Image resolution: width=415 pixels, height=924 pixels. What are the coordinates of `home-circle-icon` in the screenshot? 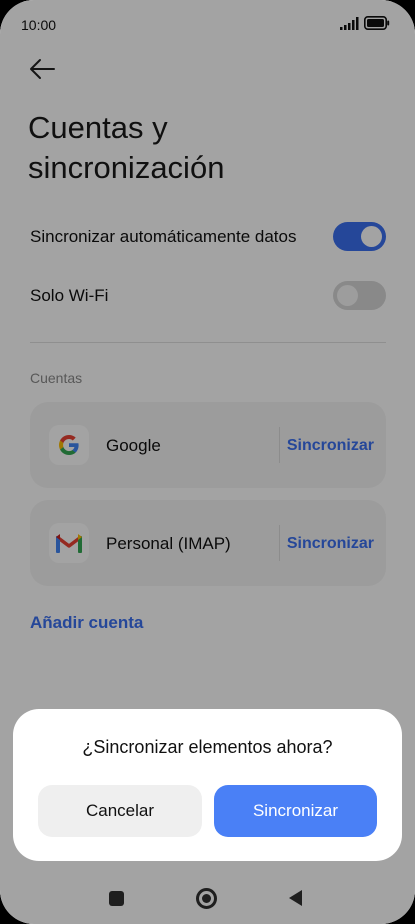 It's located at (206, 898).